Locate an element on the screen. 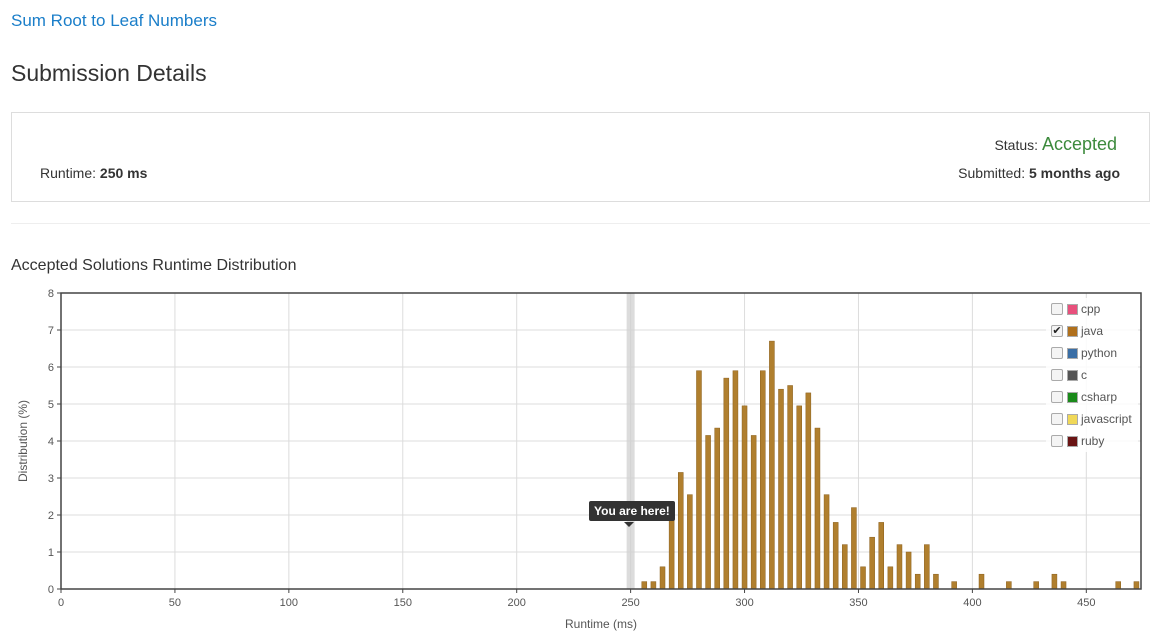  legend-label-ruby: ruby is located at coordinates (1093, 441).